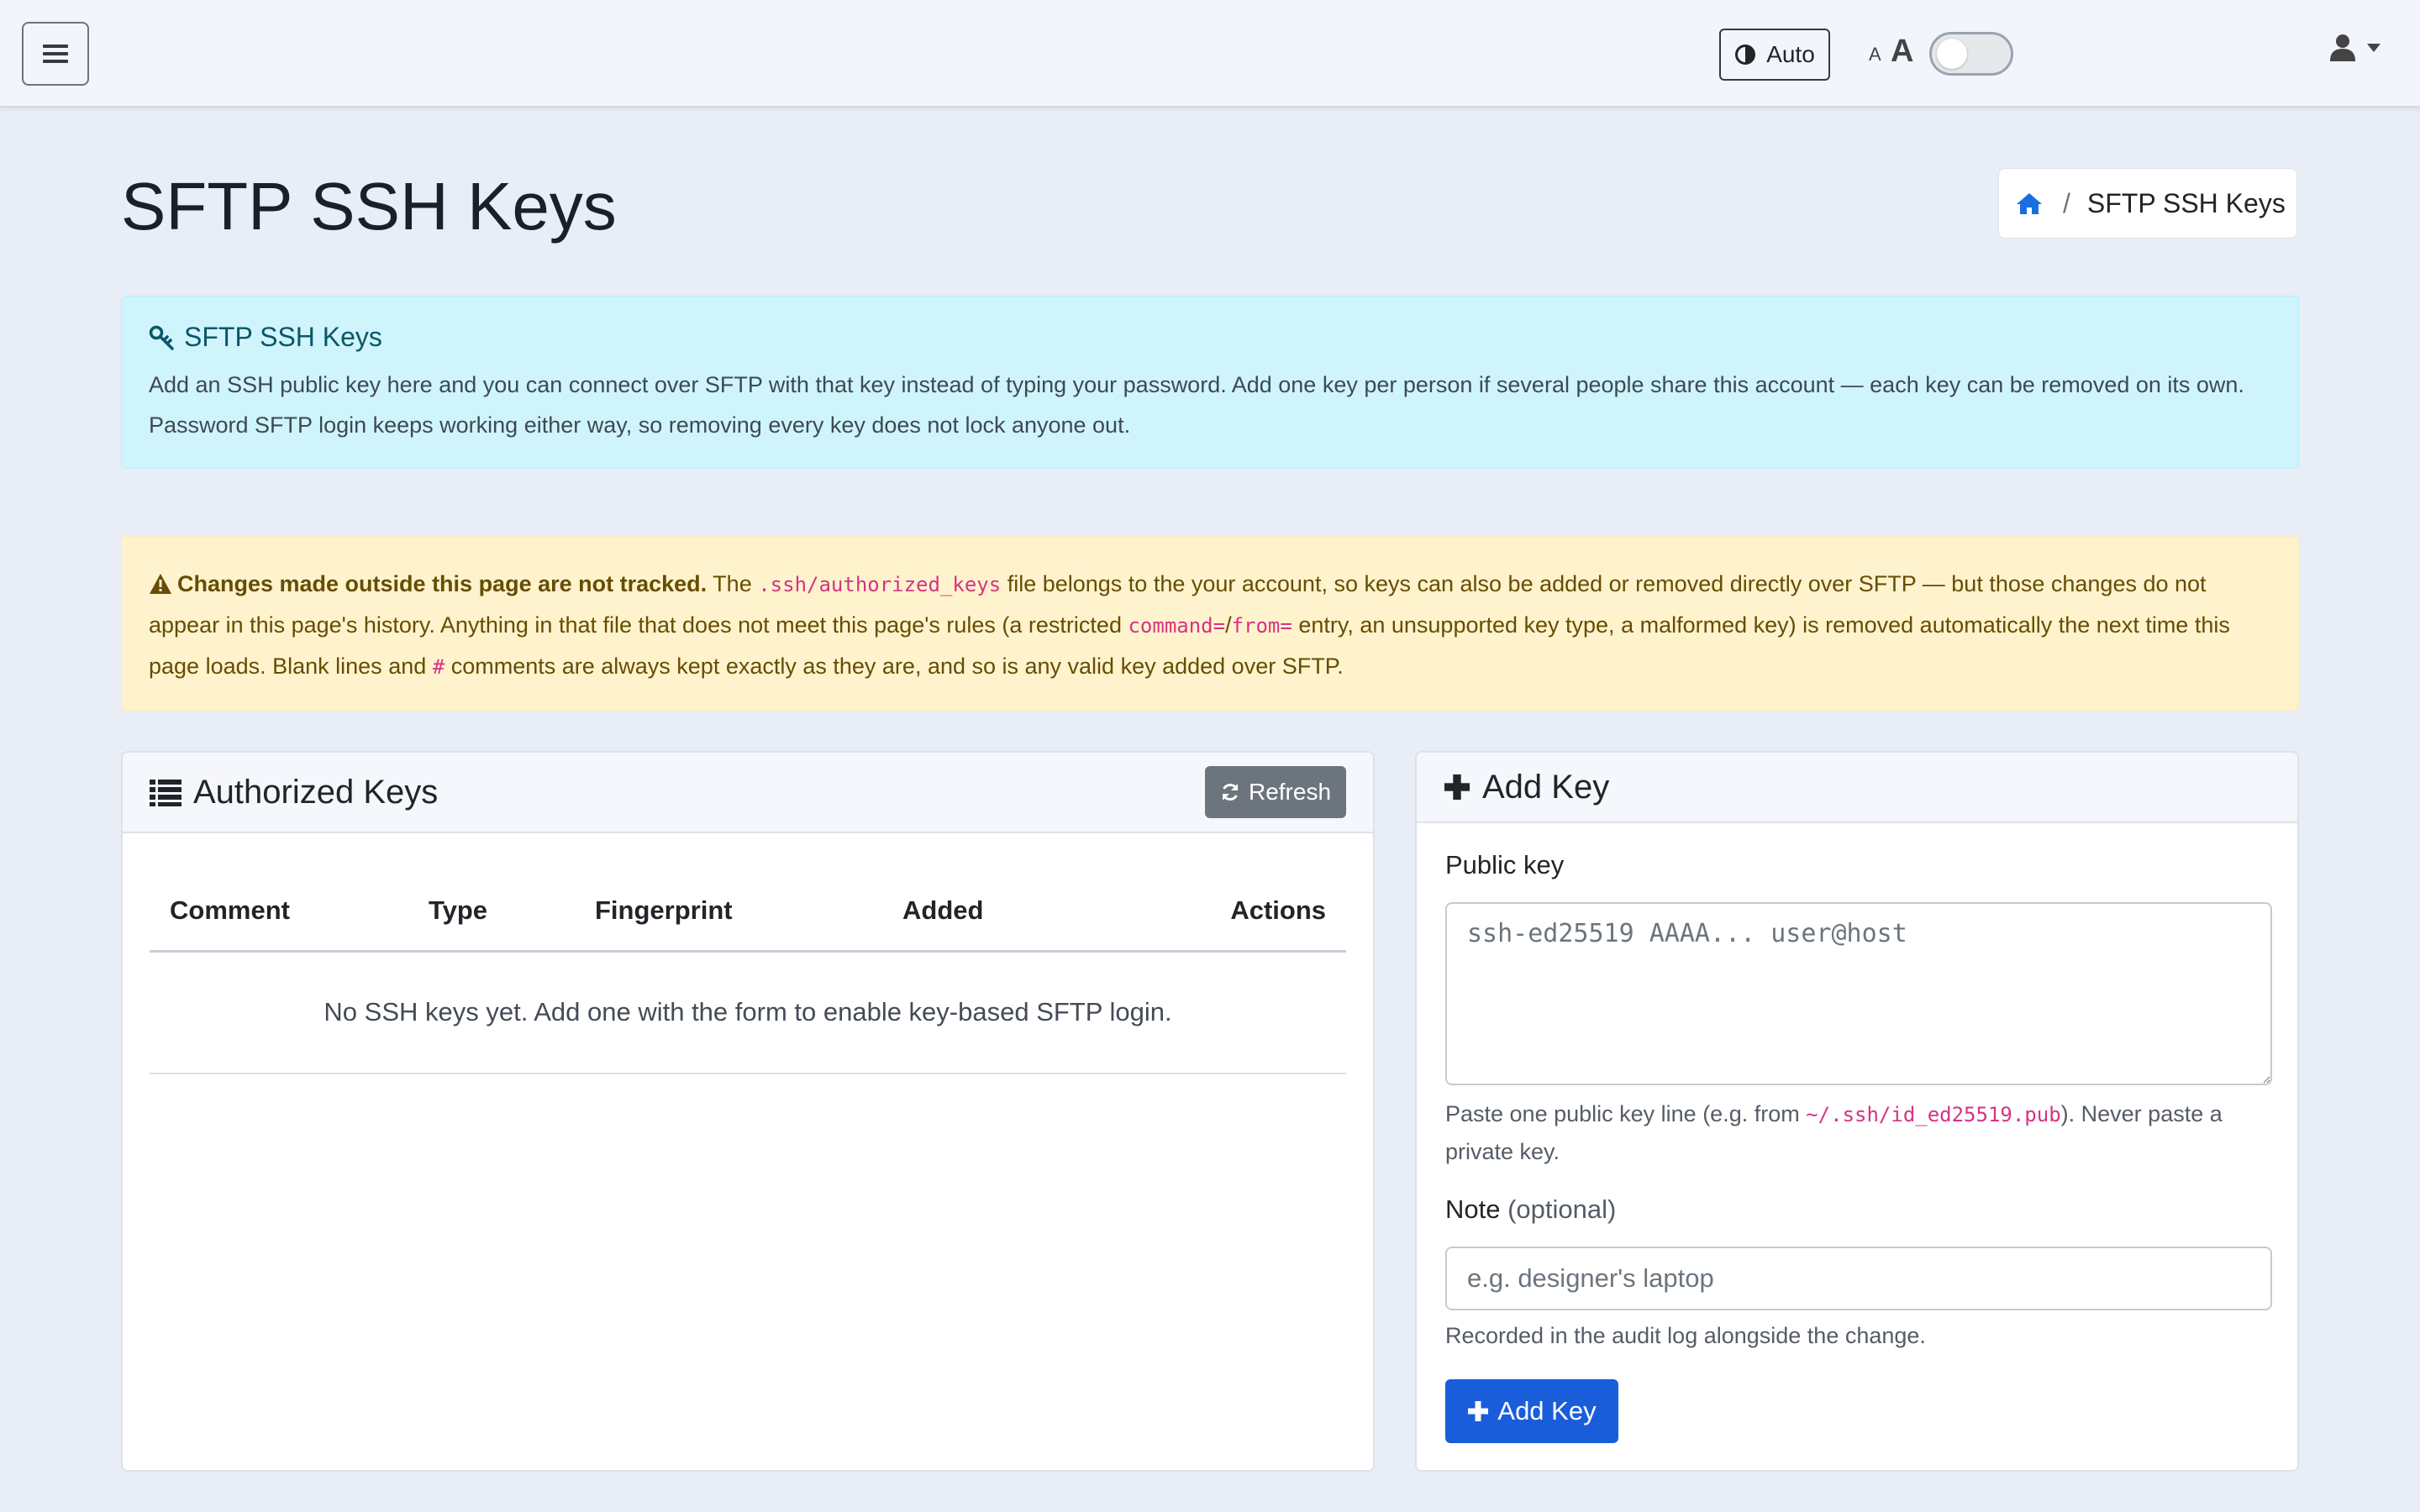 The image size is (2420, 1512). What do you see at coordinates (1791, 54) in the screenshot?
I see `theme-label: Auto` at bounding box center [1791, 54].